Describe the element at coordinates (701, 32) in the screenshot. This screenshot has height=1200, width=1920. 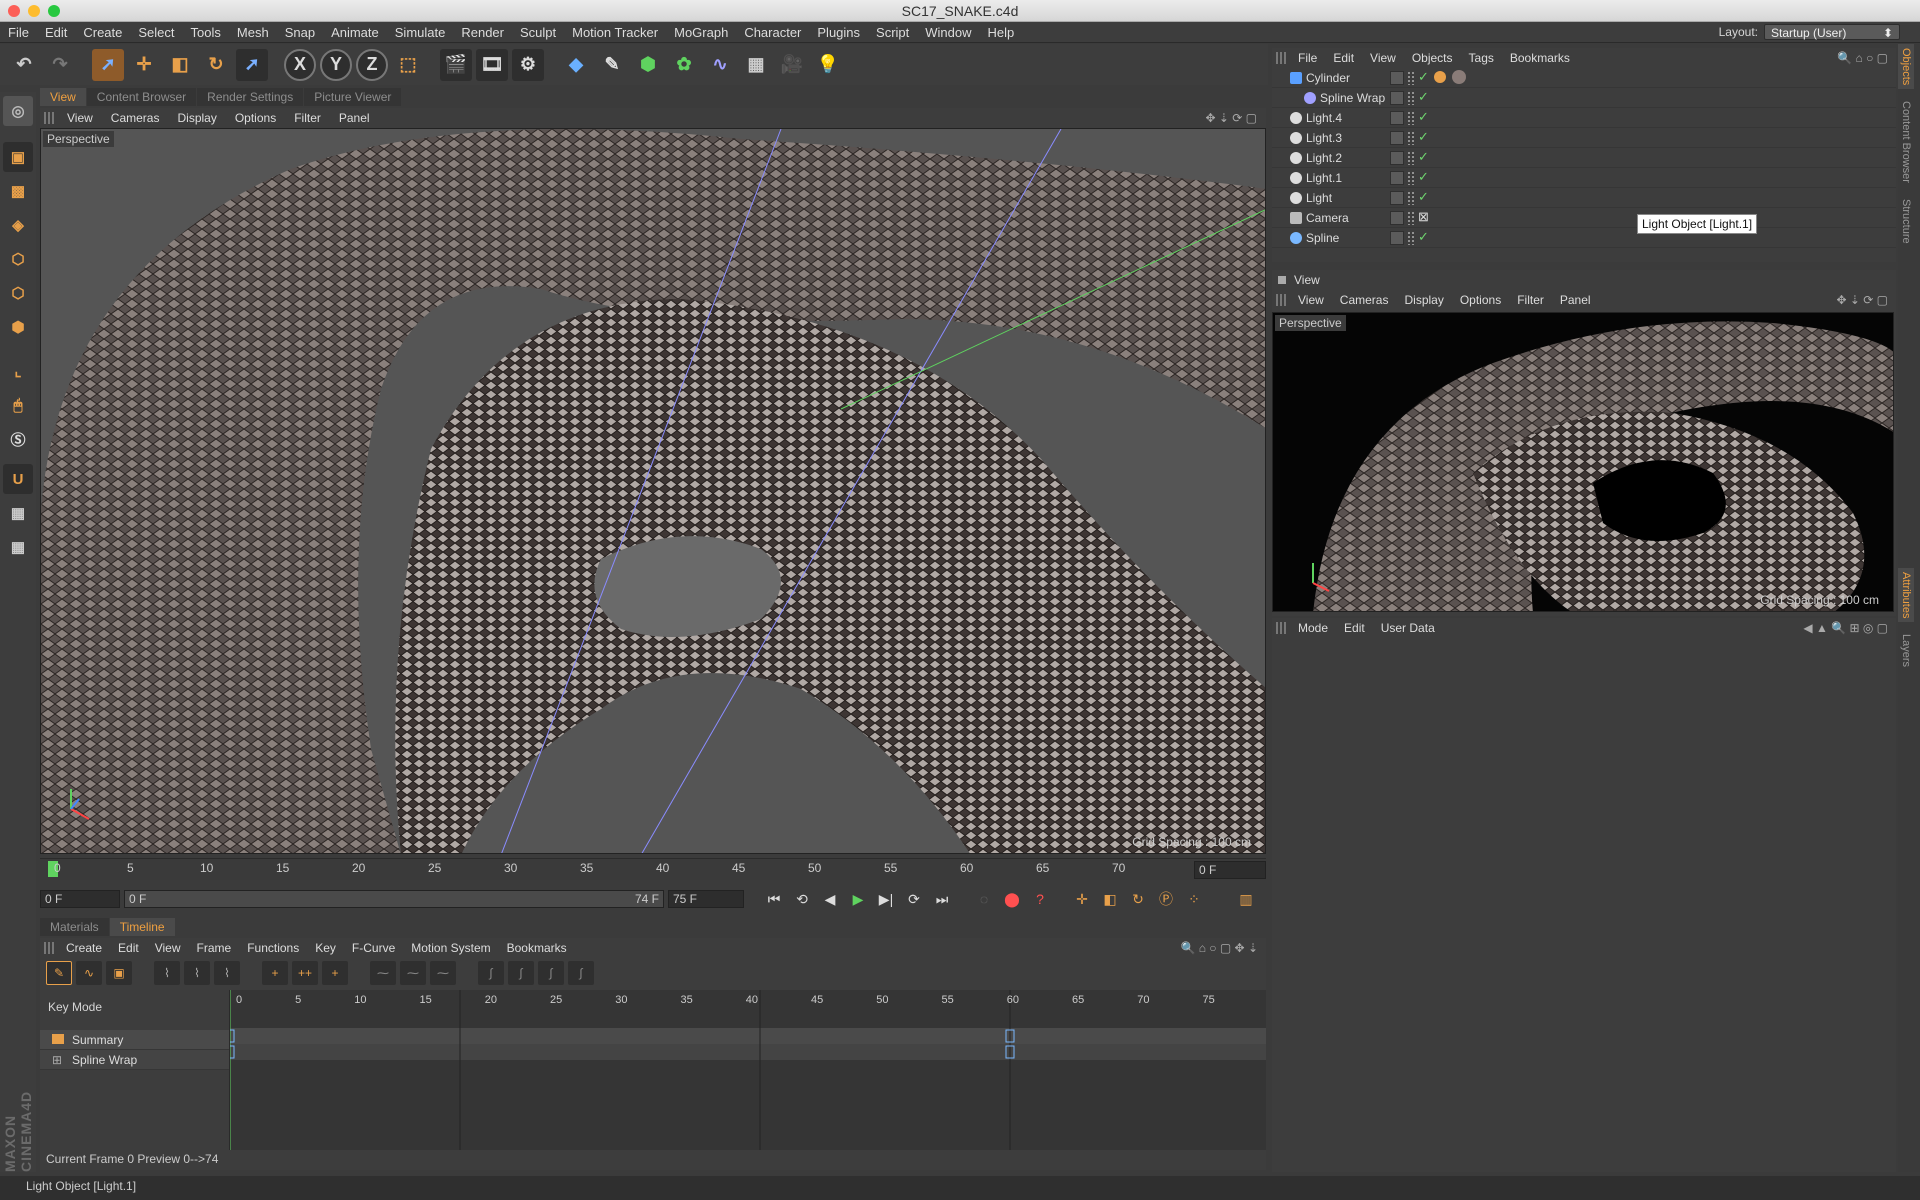
I see `menu-mograph: MoGraph` at that location.